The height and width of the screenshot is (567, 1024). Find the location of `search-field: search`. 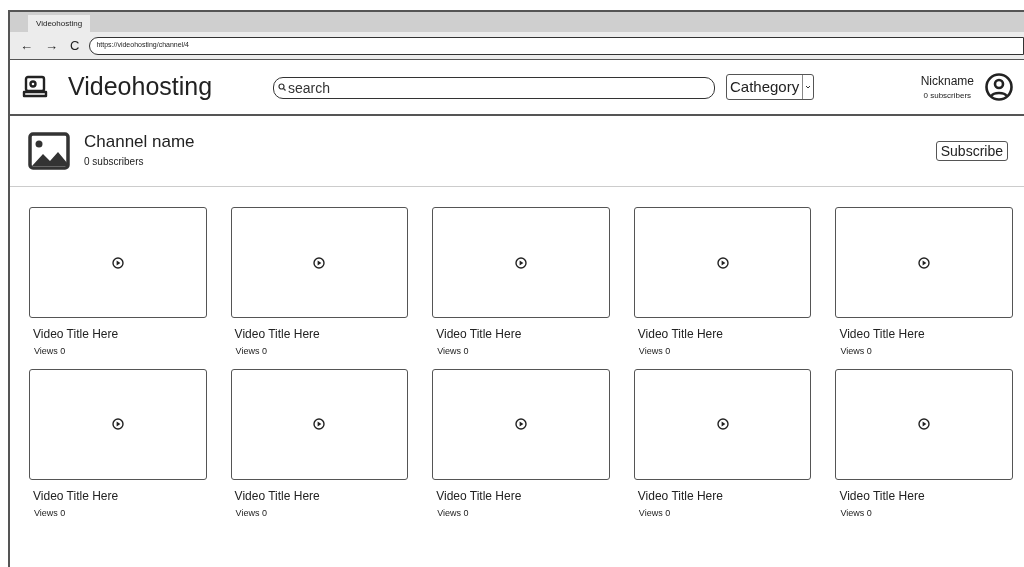

search-field: search is located at coordinates (494, 88).